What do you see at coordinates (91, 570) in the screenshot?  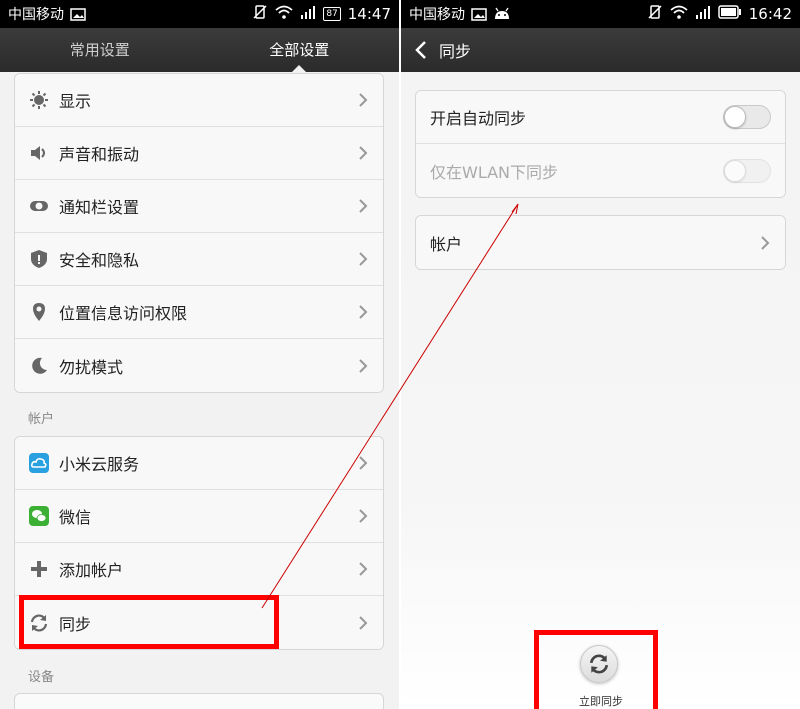 I see `settings-item-label: 添加帐户` at bounding box center [91, 570].